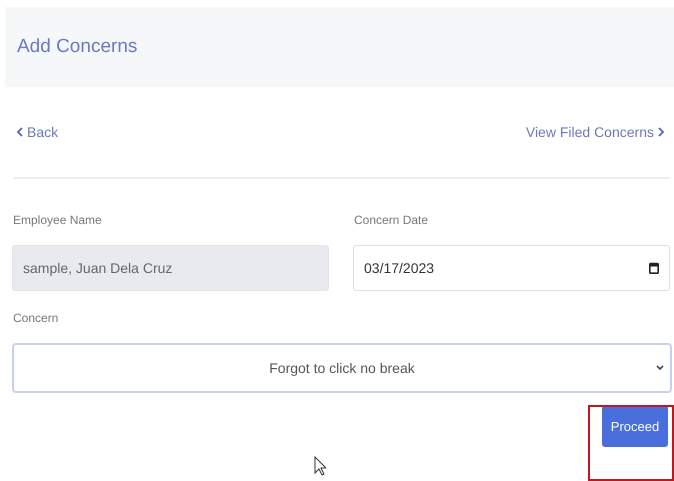  What do you see at coordinates (511, 268) in the screenshot?
I see `date-field: 03/17/2023` at bounding box center [511, 268].